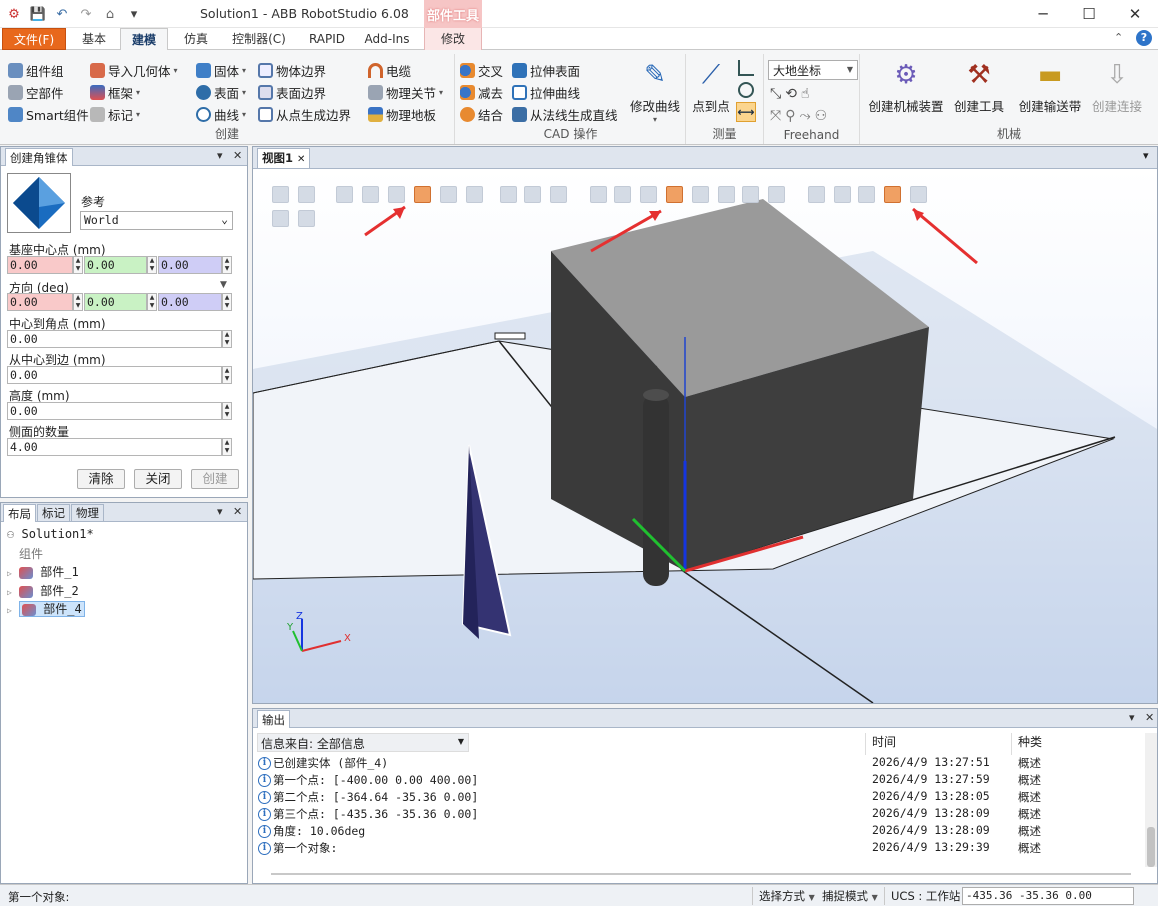  What do you see at coordinates (791, 94) in the screenshot?
I see `freehand-move-icons: ⤡⟲☝` at bounding box center [791, 94].